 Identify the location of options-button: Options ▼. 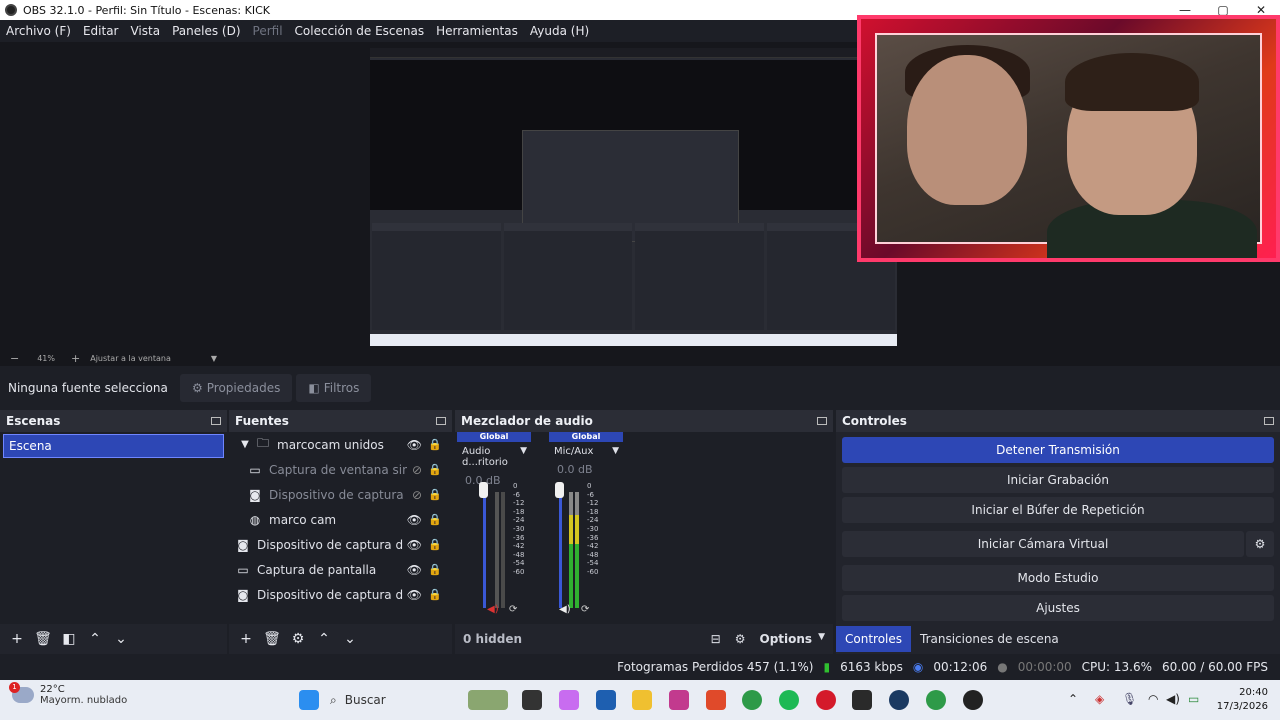
(793, 639).